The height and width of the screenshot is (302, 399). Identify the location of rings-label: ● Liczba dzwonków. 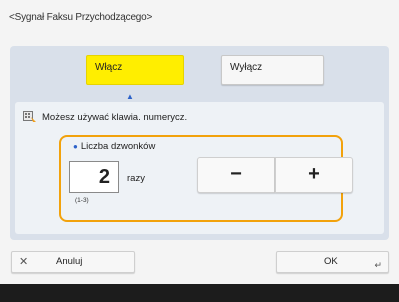
(114, 146).